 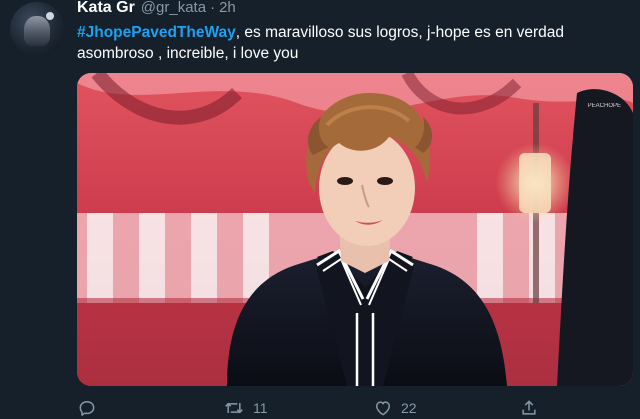 What do you see at coordinates (156, 32) in the screenshot?
I see `hashtag-link: #JhopePavedTheWay` at bounding box center [156, 32].